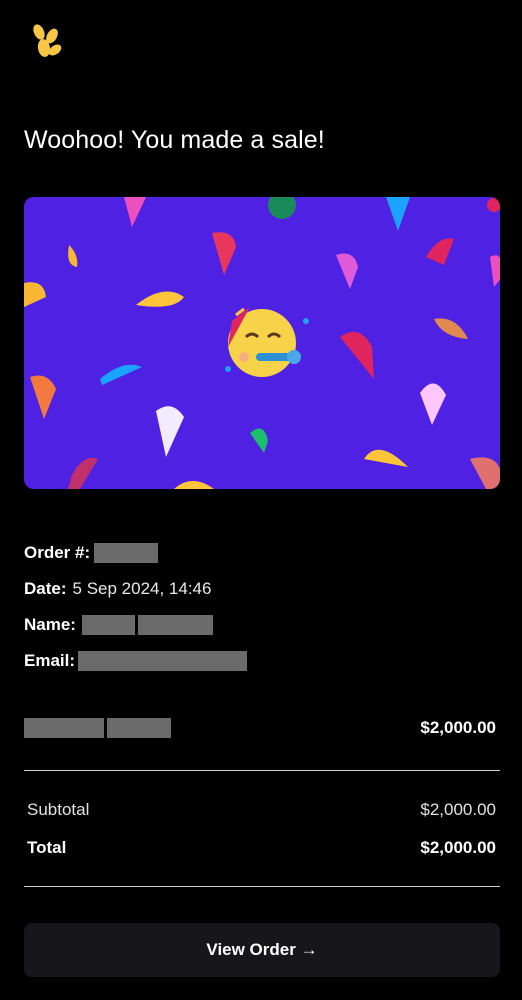 The width and height of the screenshot is (522, 1000). I want to click on email-redacted, so click(163, 661).